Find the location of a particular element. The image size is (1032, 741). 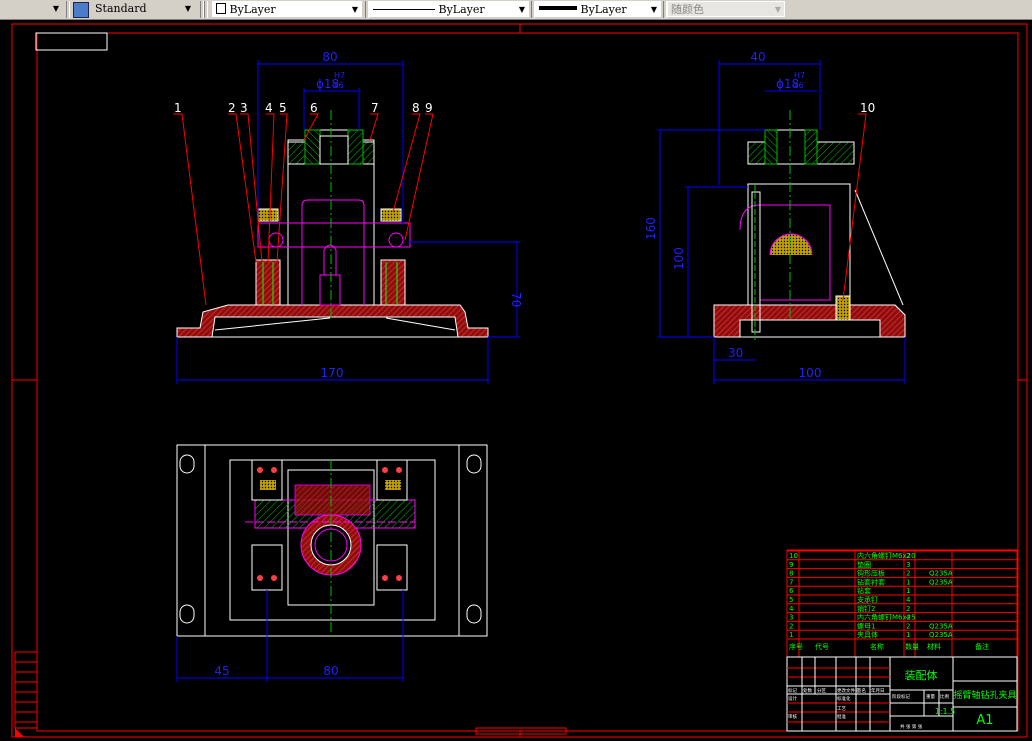

bom-no: 5 is located at coordinates (791, 600).